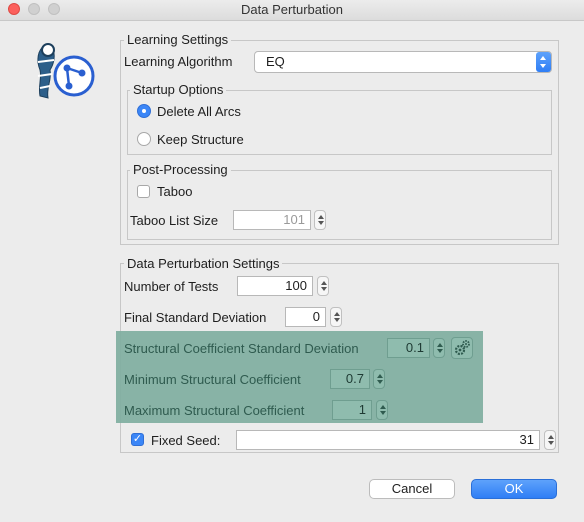  Describe the element at coordinates (175, 191) in the screenshot. I see `taboo-label: Taboo` at that location.